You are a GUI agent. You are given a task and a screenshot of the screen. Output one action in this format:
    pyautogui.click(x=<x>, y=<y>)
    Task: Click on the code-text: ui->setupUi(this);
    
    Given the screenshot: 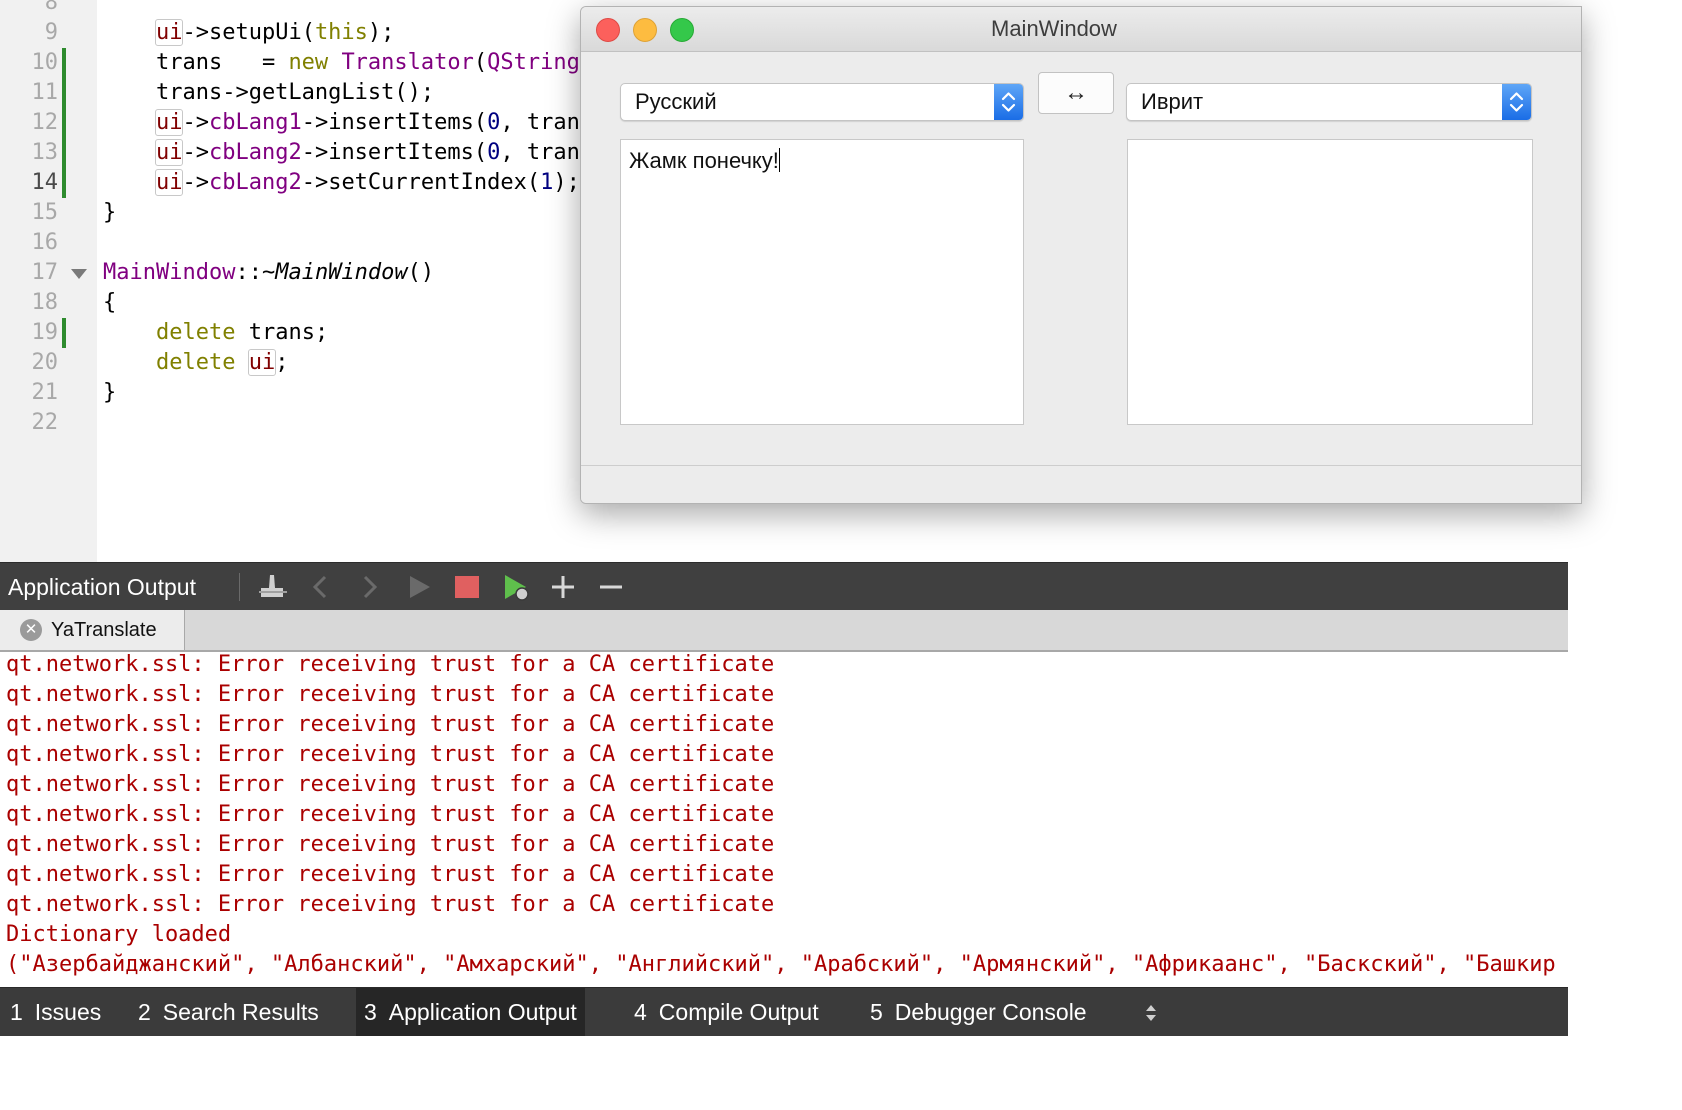 What is the action you would take?
    pyautogui.click(x=274, y=32)
    